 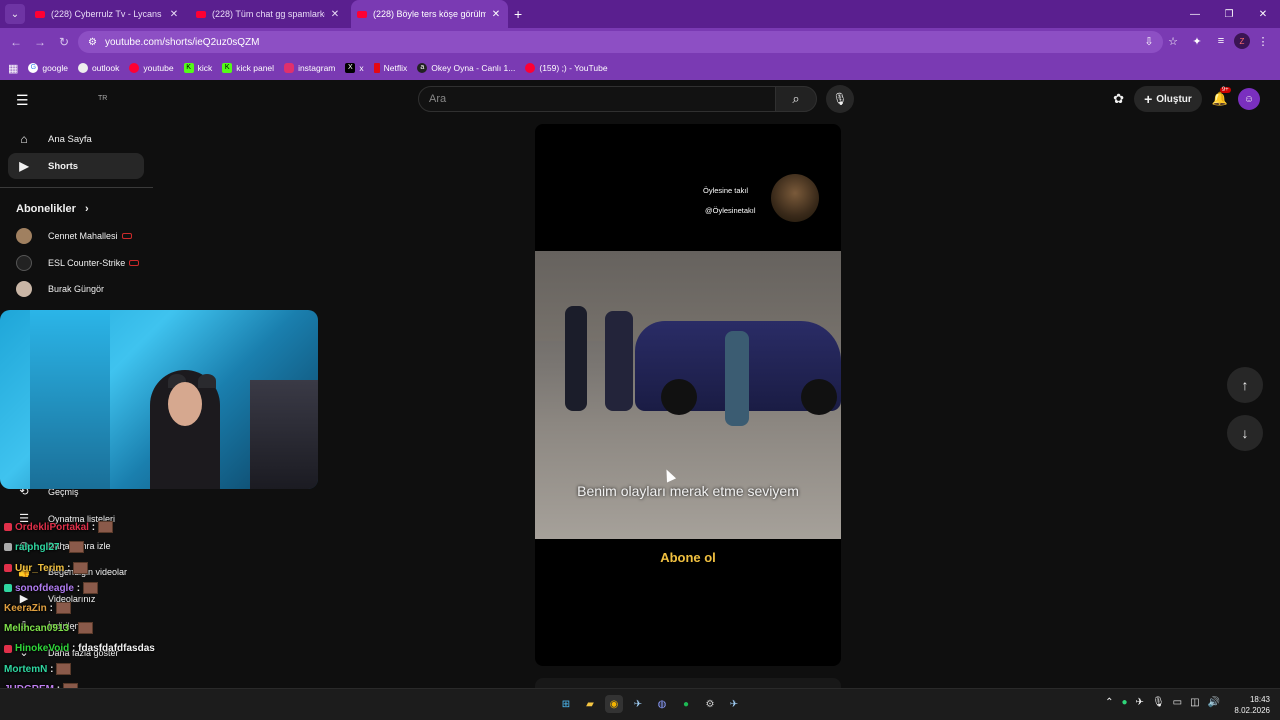 I want to click on sidebar-item-home: ⌂ Ana Sayfa, so click(x=76, y=139).